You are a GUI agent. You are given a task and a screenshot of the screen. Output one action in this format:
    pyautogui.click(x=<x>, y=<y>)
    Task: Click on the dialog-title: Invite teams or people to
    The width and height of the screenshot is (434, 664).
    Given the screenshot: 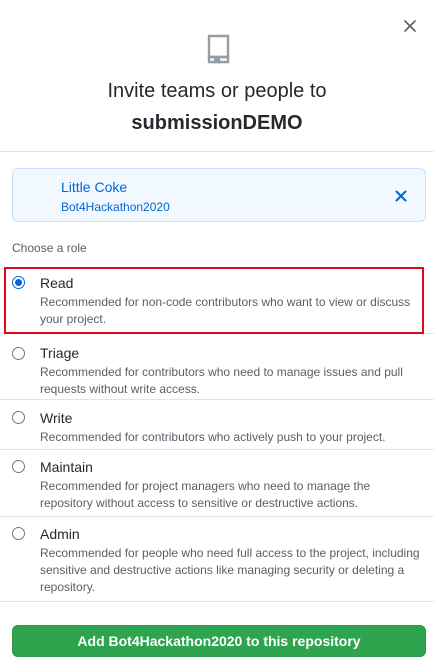 What is the action you would take?
    pyautogui.click(x=217, y=91)
    